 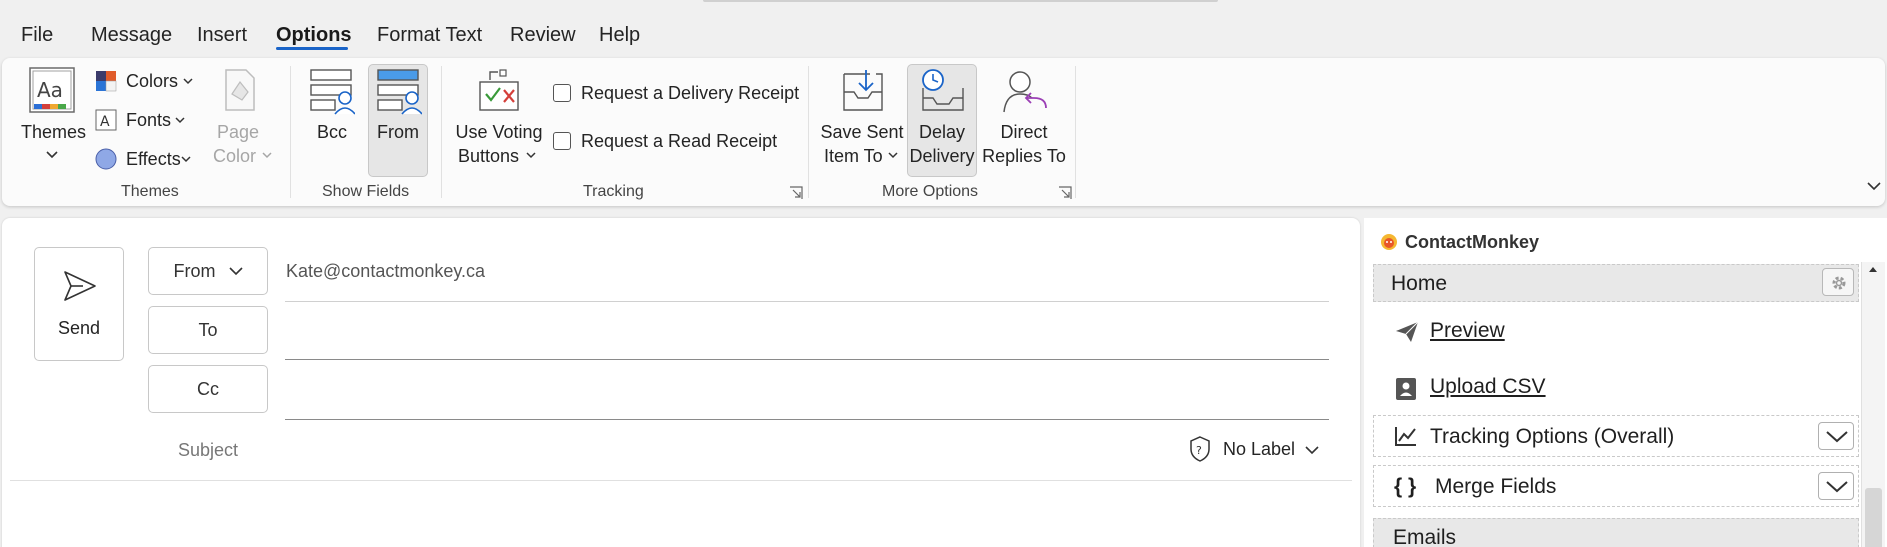 What do you see at coordinates (1024, 132) in the screenshot?
I see `direct-label-line1: Direct` at bounding box center [1024, 132].